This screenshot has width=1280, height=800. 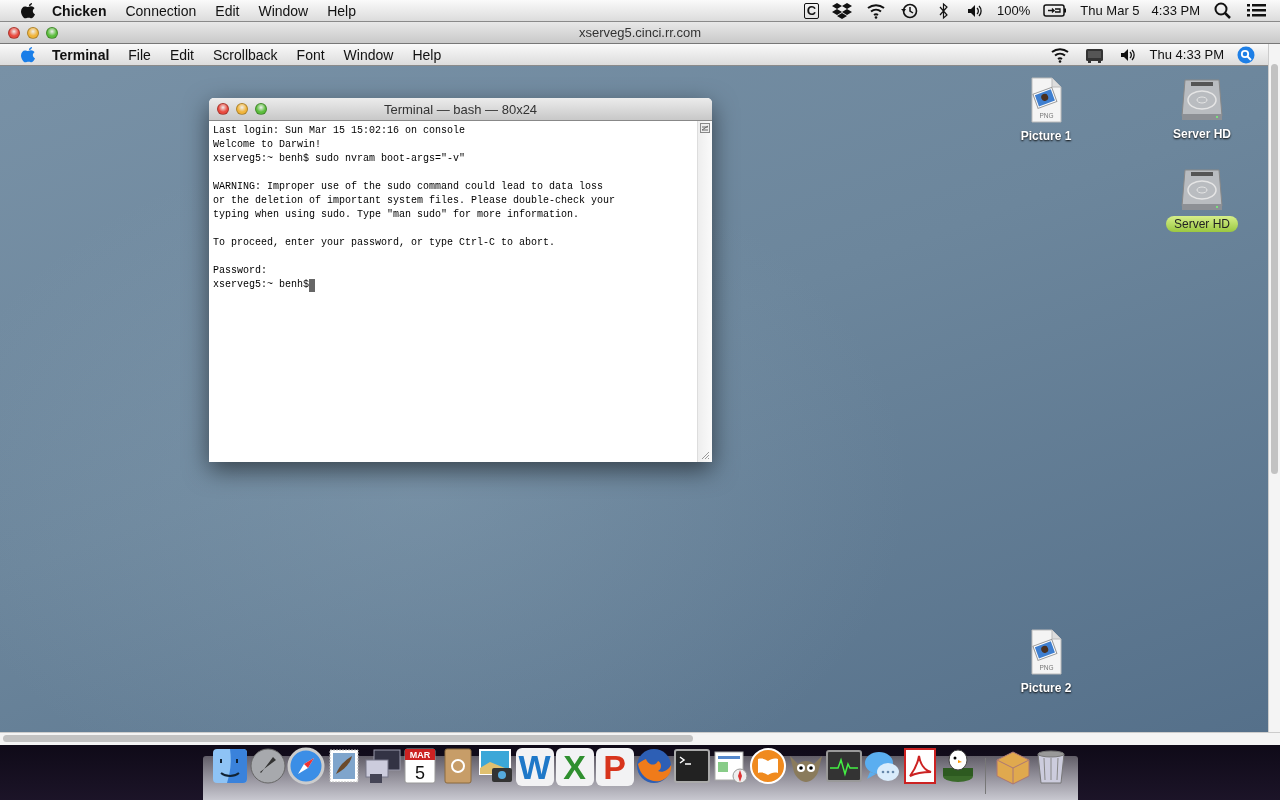 What do you see at coordinates (81, 54) in the screenshot?
I see `menu-item: Terminal` at bounding box center [81, 54].